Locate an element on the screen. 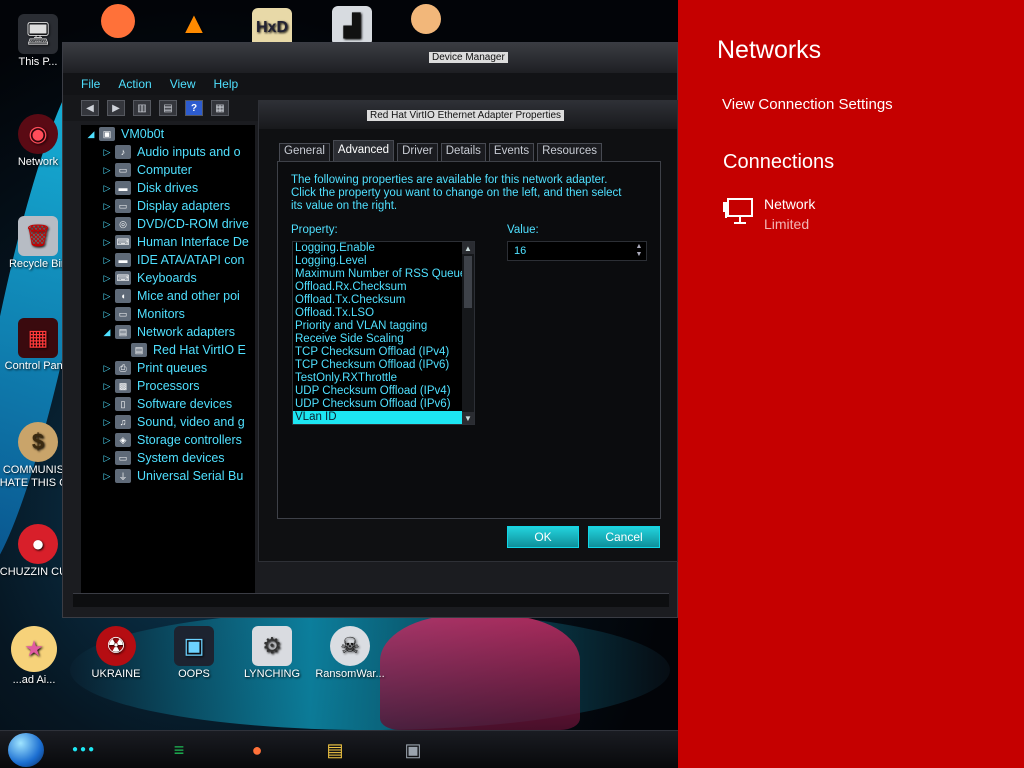 The width and height of the screenshot is (1024, 768). property-item: Offload.Rx.Checksum is located at coordinates (383, 287).